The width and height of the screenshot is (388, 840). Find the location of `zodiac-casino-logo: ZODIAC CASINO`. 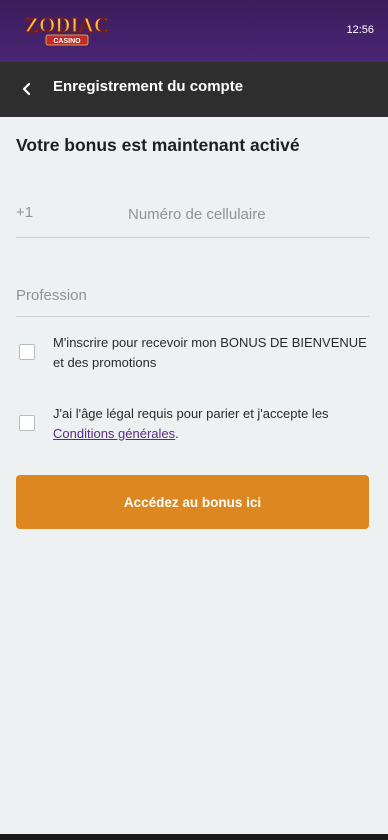

zodiac-casino-logo: ZODIAC CASINO is located at coordinates (67, 29).